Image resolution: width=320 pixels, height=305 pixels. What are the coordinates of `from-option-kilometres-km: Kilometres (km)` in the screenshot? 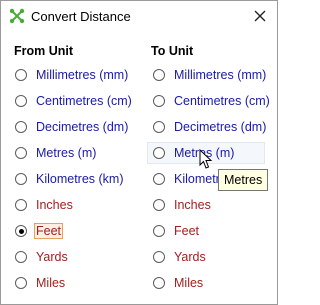 It's located at (70, 179).